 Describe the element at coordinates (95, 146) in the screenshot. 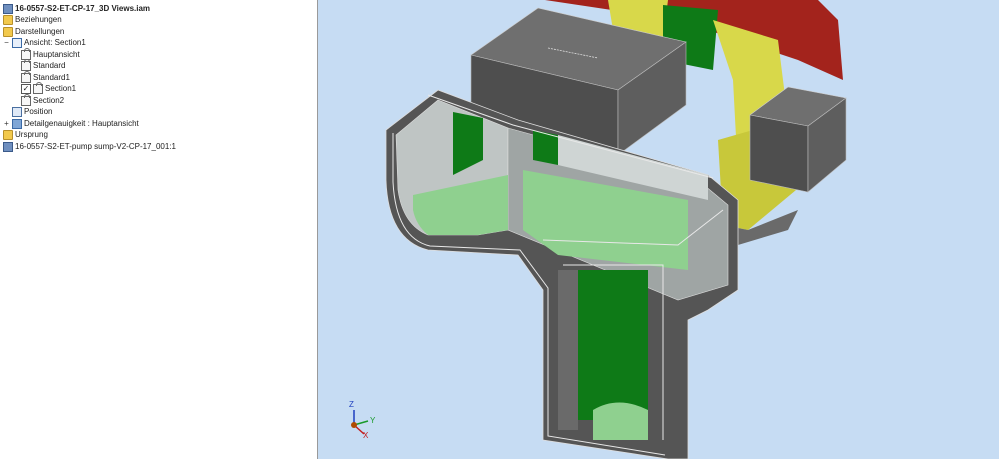

I see `tree-item-label: 16-0557-S2-ET-pump sump-V2-CP-17_001:1` at that location.